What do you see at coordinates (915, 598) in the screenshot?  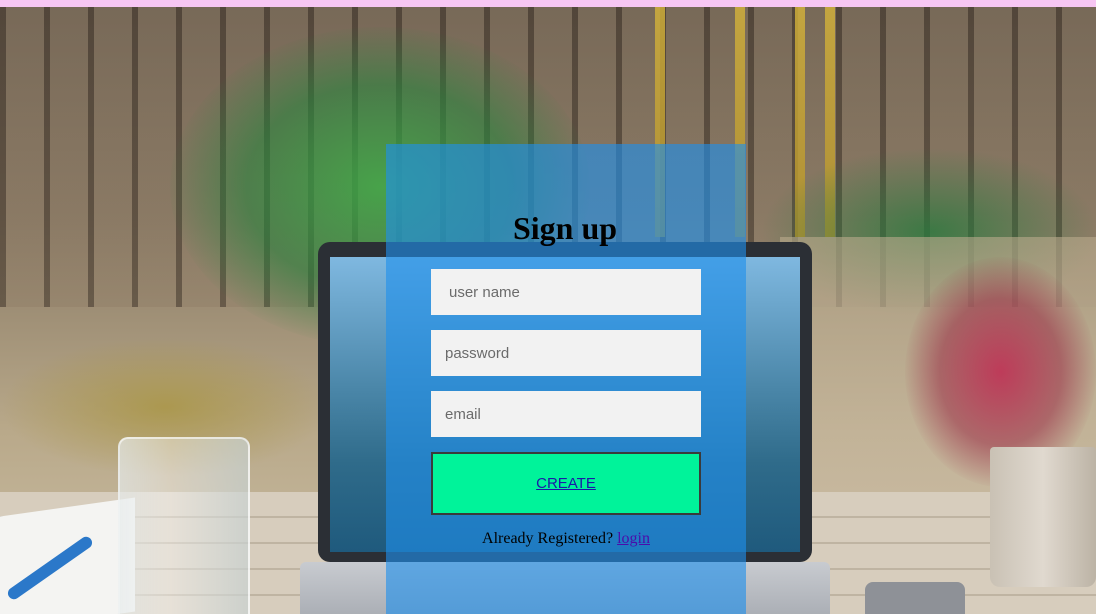 I see `phone` at bounding box center [915, 598].